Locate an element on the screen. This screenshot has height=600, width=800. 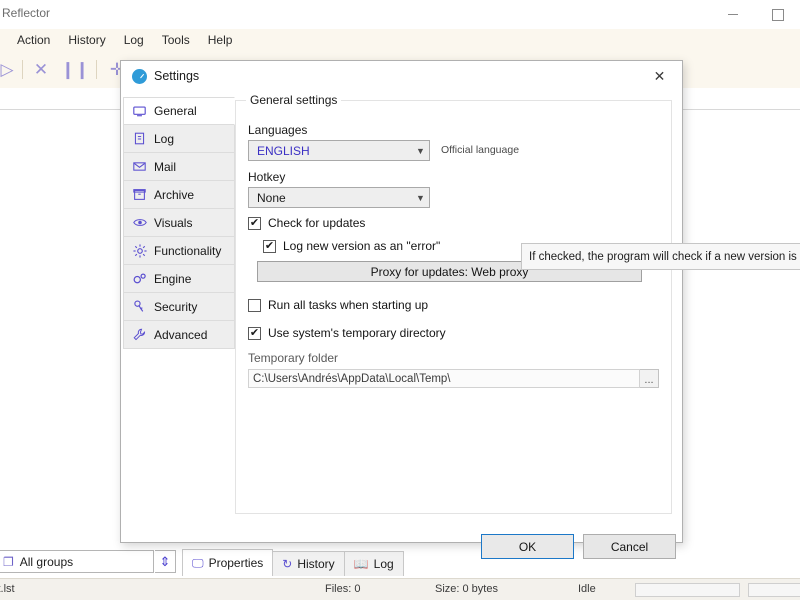
ok-button: OK is located at coordinates (527, 546).